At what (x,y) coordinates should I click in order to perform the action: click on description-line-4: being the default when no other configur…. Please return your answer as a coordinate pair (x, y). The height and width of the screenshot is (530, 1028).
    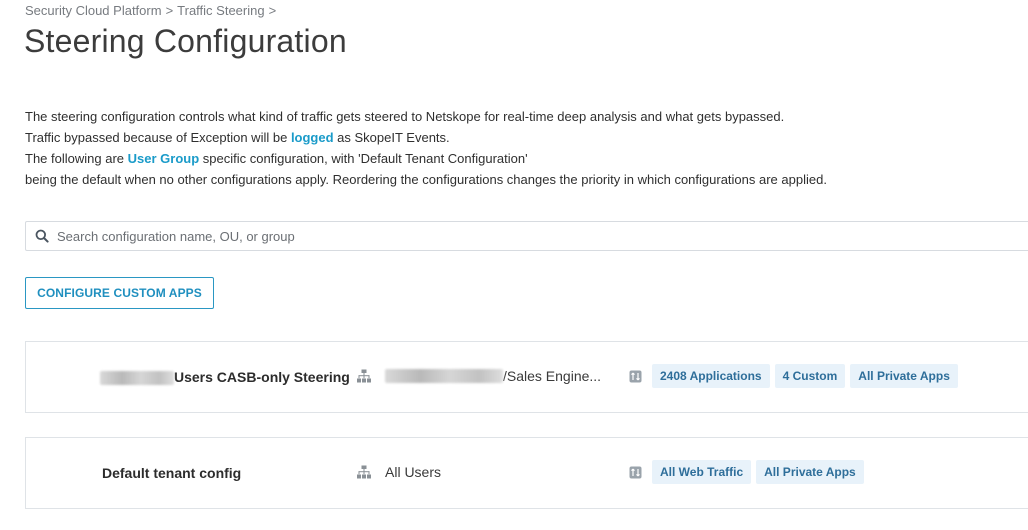
    Looking at the image, I should click on (426, 179).